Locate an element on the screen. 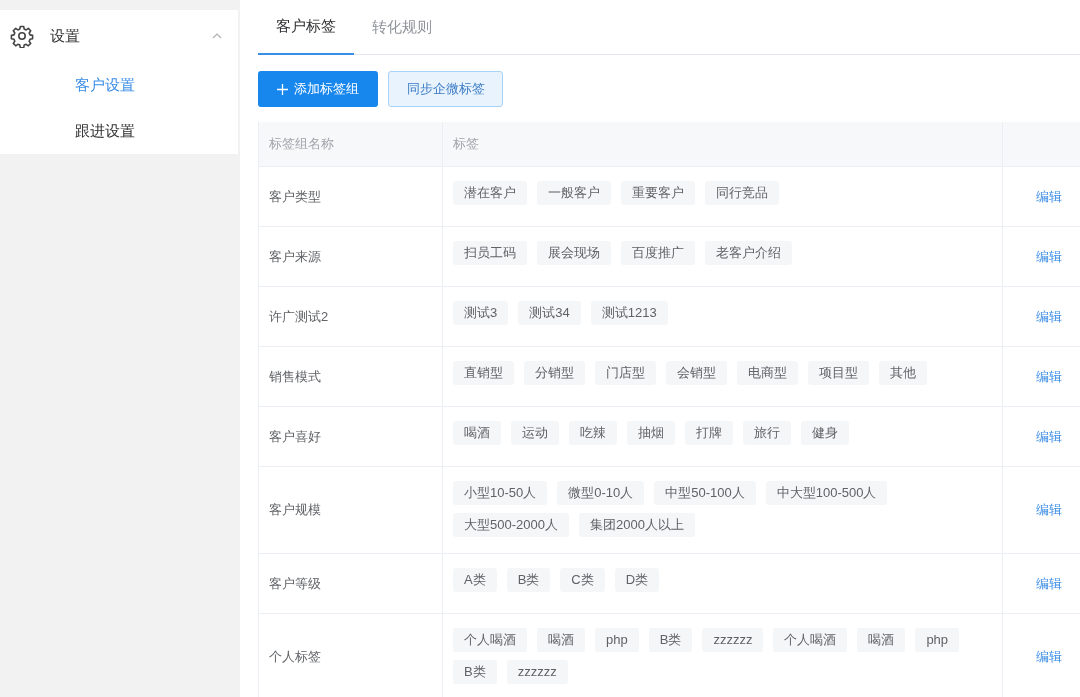  tag: 中型50-100人 is located at coordinates (705, 493).